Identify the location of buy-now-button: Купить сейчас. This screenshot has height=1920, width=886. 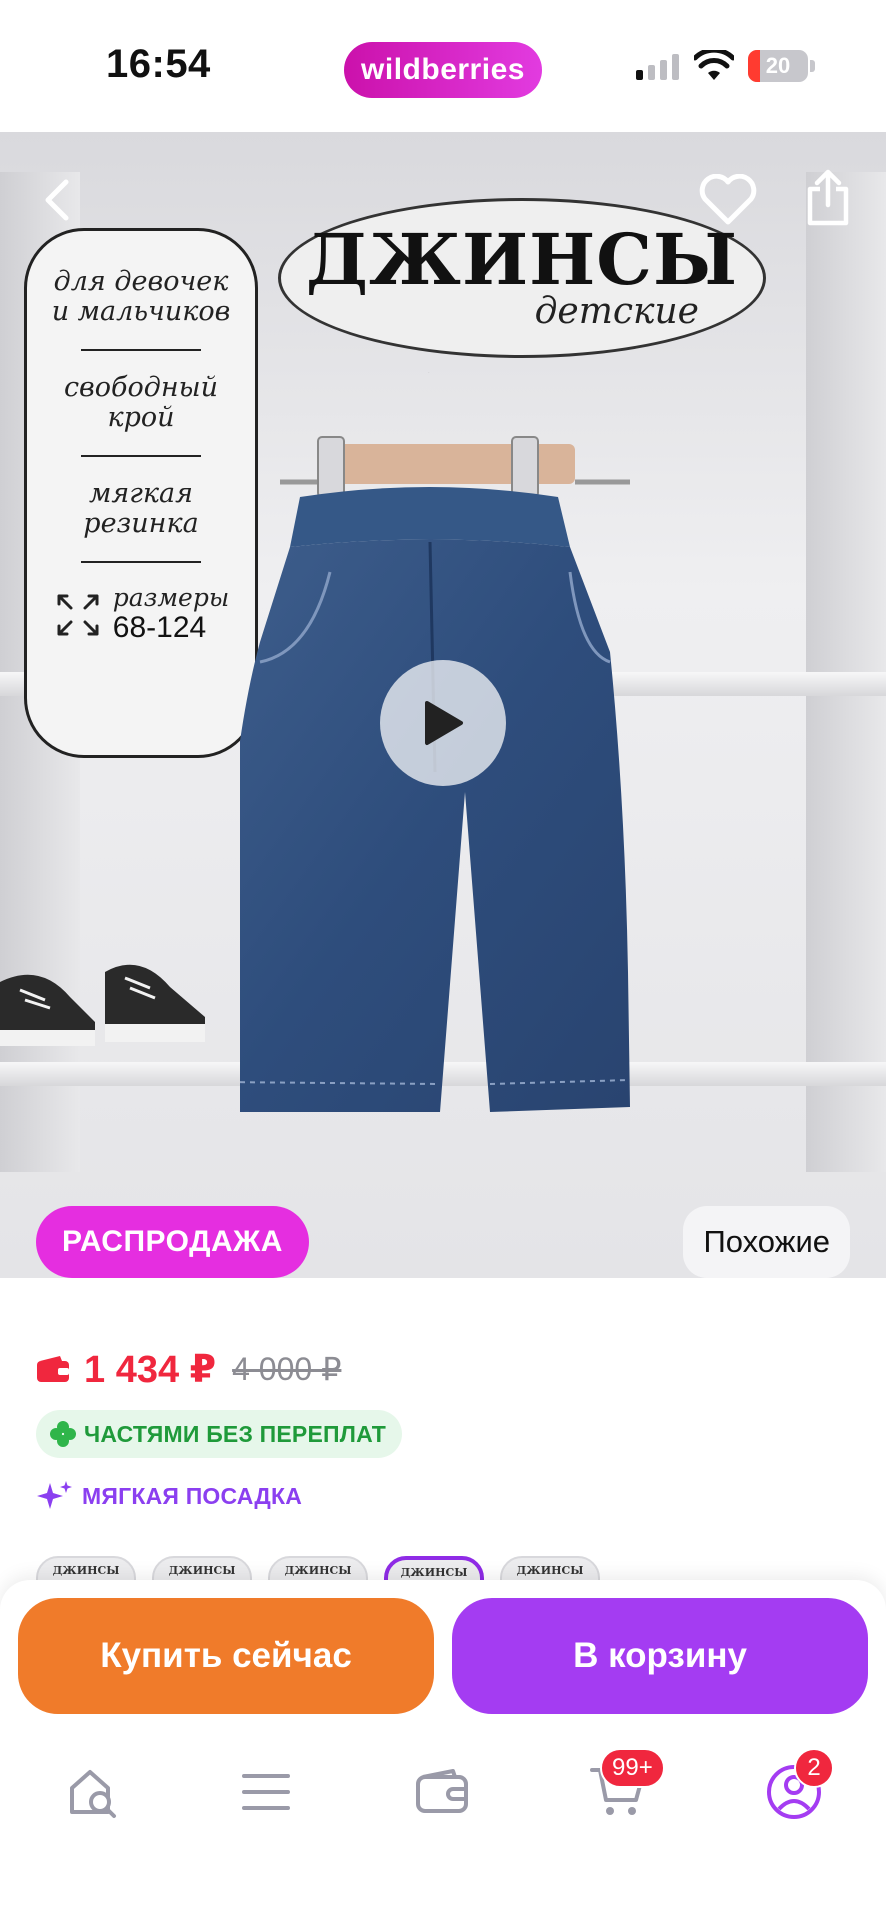
(226, 1656).